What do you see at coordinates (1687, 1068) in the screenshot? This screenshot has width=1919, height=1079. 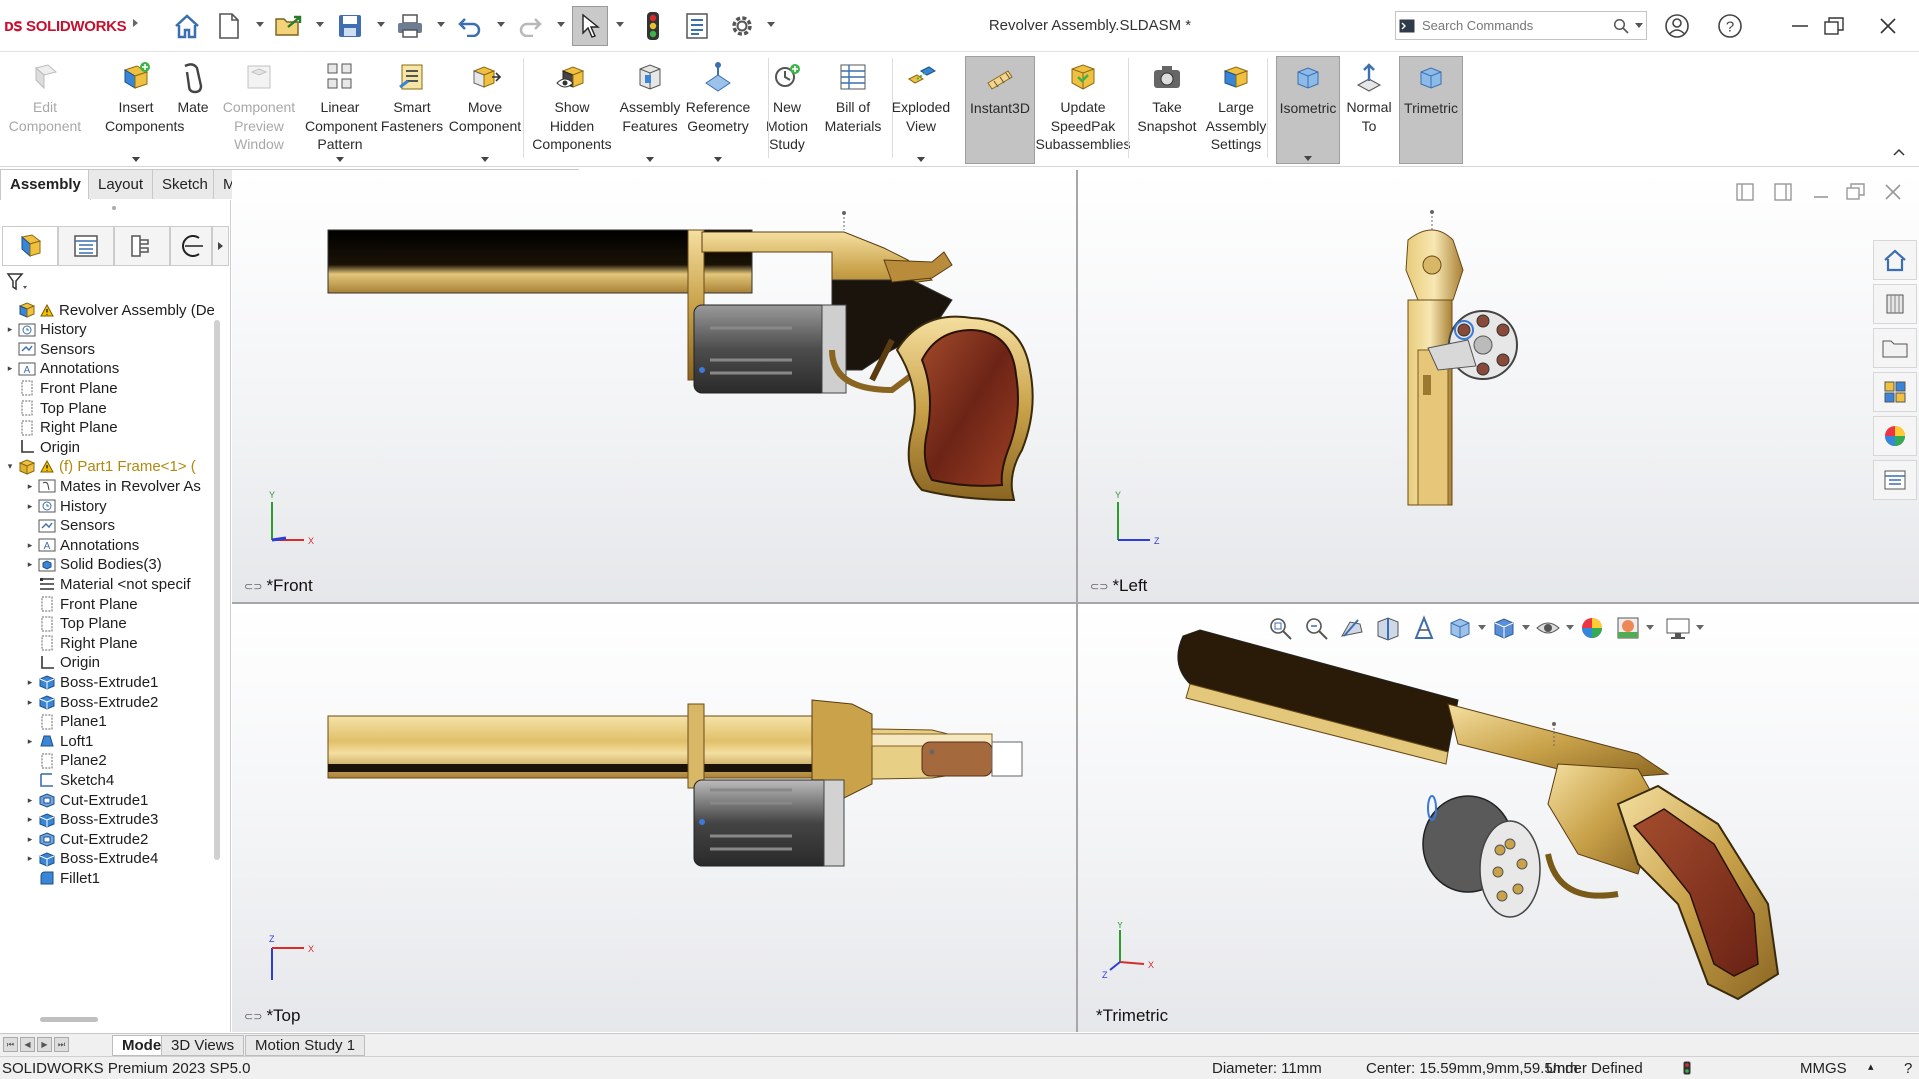 I see `rebuild-status-icon` at bounding box center [1687, 1068].